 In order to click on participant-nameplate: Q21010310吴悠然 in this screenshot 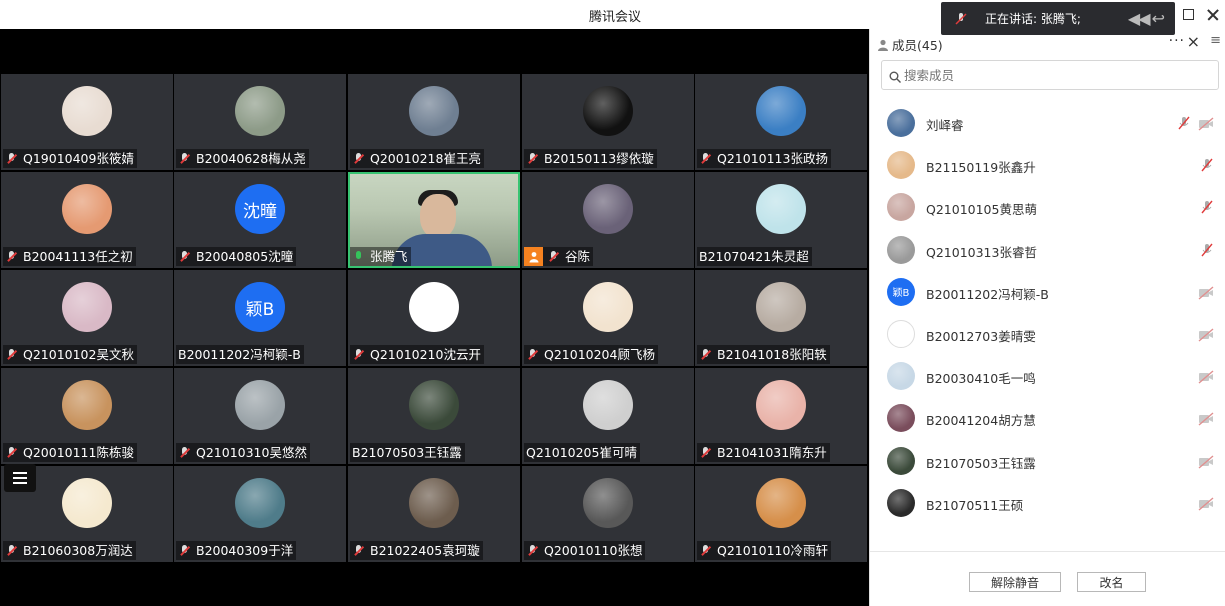, I will do `click(243, 452)`.